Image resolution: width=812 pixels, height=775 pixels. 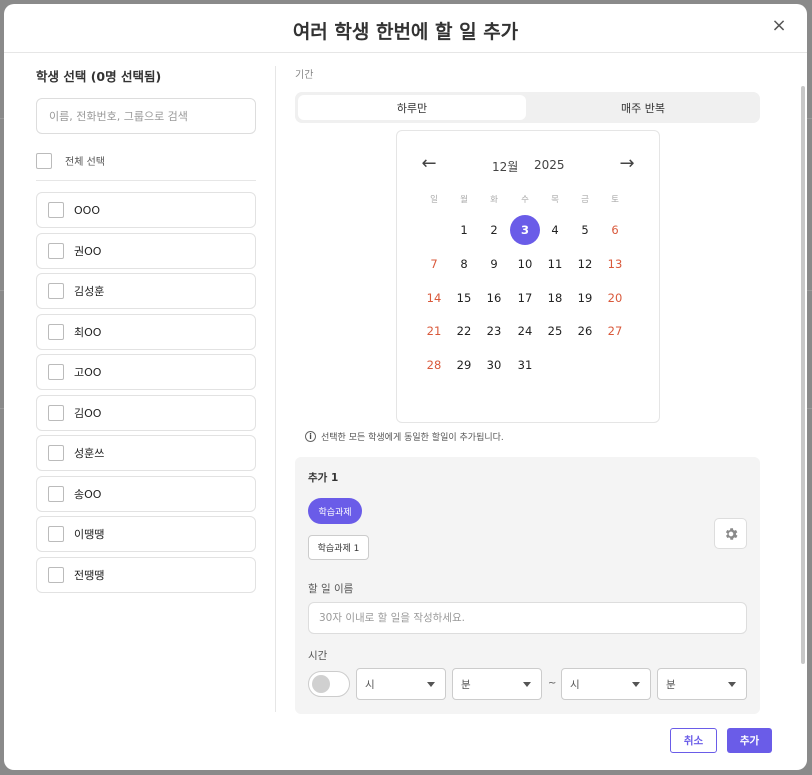 I want to click on calendar-day: 10, so click(x=525, y=264).